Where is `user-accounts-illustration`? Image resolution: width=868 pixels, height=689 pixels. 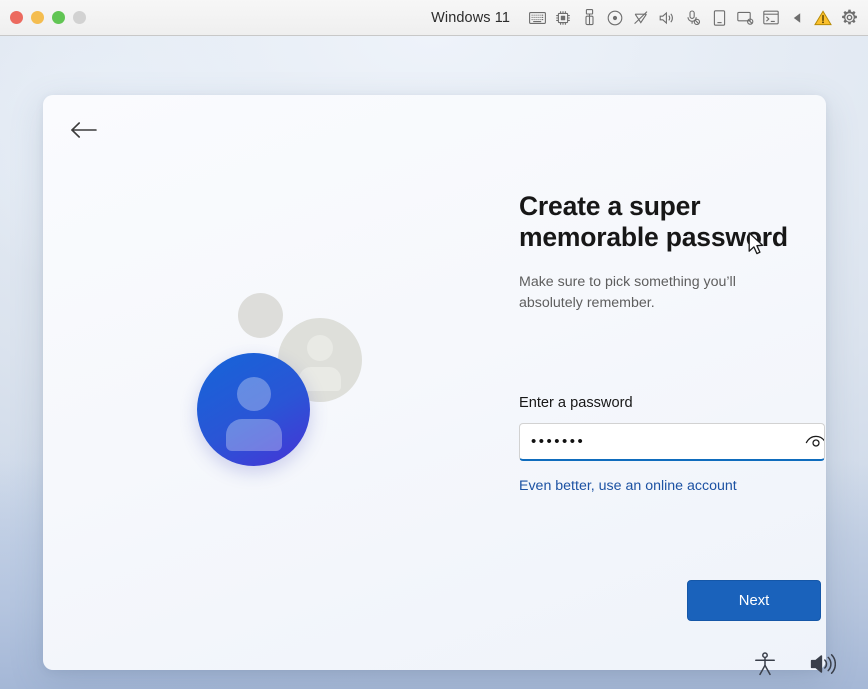
user-accounts-illustration is located at coordinates (293, 405).